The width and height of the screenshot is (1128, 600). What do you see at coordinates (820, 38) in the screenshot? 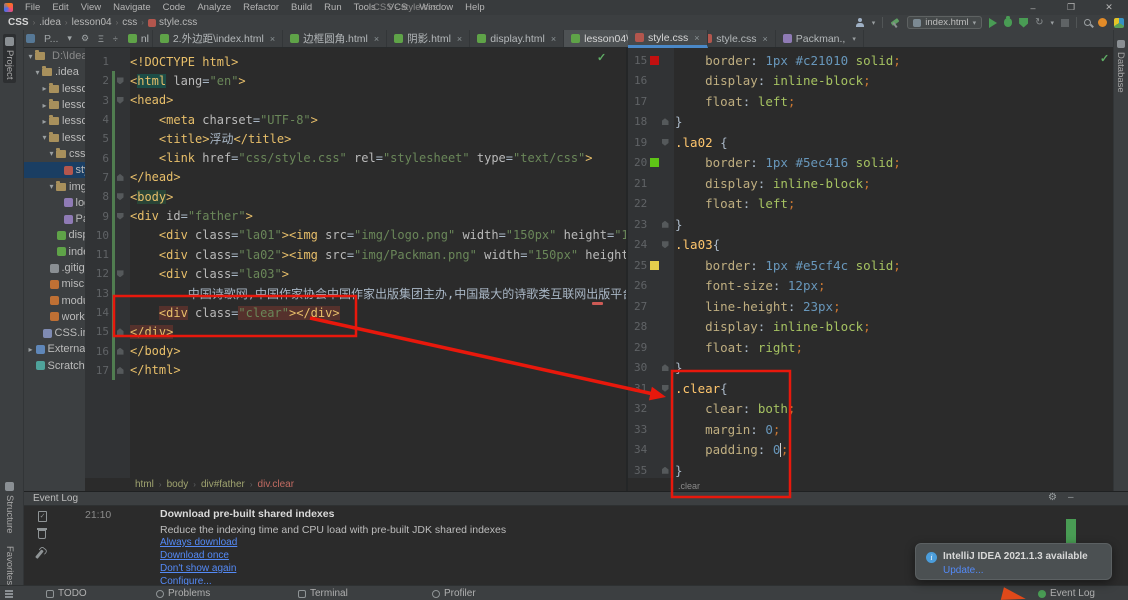
I see `editor-tab: Packman., ▾` at bounding box center [820, 38].